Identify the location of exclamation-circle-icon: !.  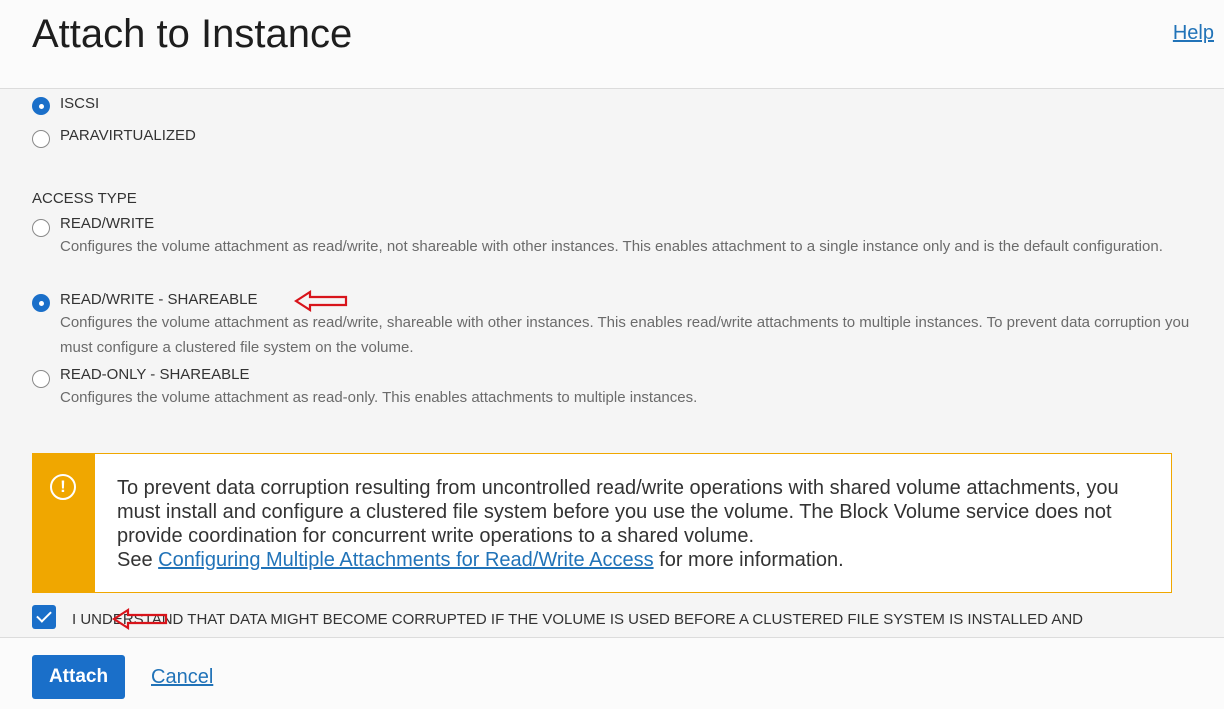
(63, 487).